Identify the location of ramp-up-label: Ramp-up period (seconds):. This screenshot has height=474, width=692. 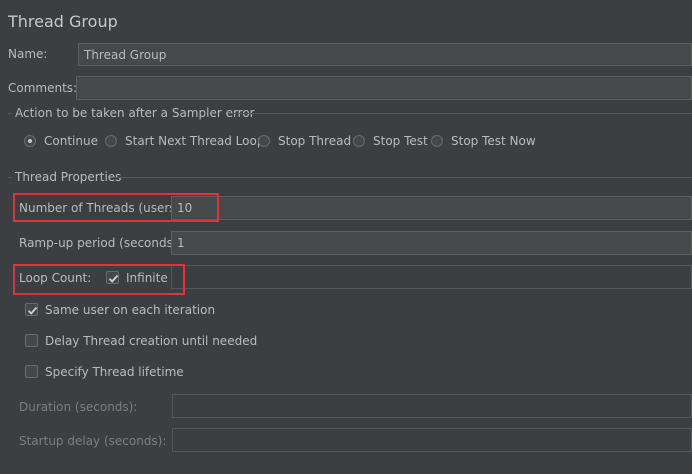
(100, 243).